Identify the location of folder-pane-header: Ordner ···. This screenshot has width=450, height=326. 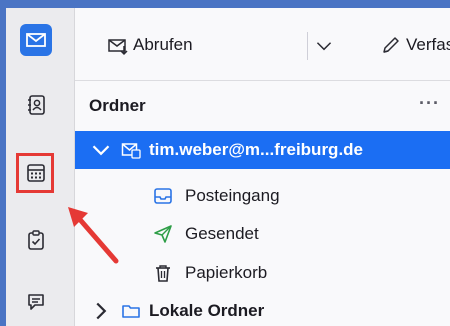
(262, 106).